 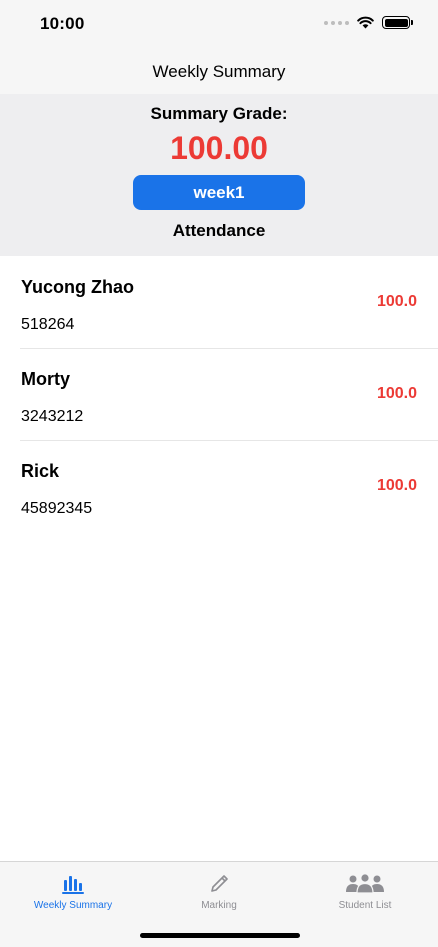 I want to click on chart-bar-icon, so click(x=73, y=884).